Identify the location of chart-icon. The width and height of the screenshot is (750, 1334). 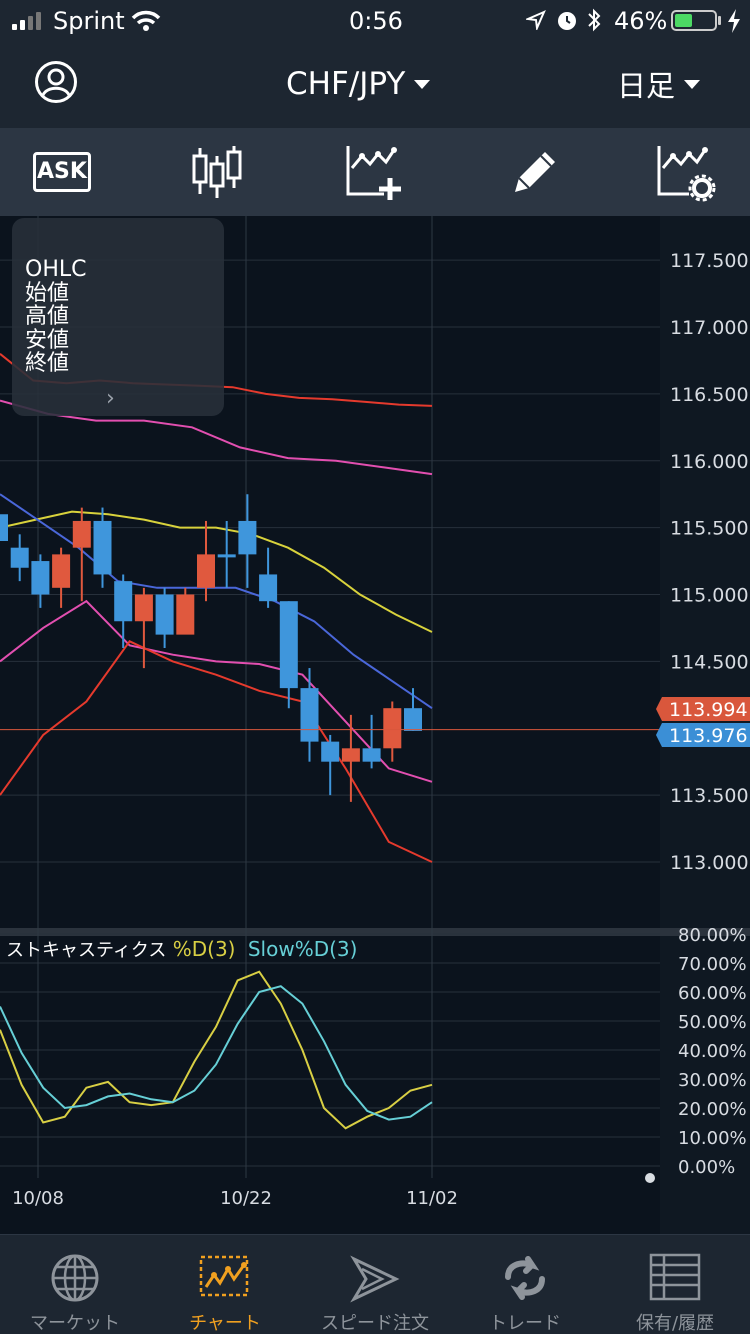
(224, 1276).